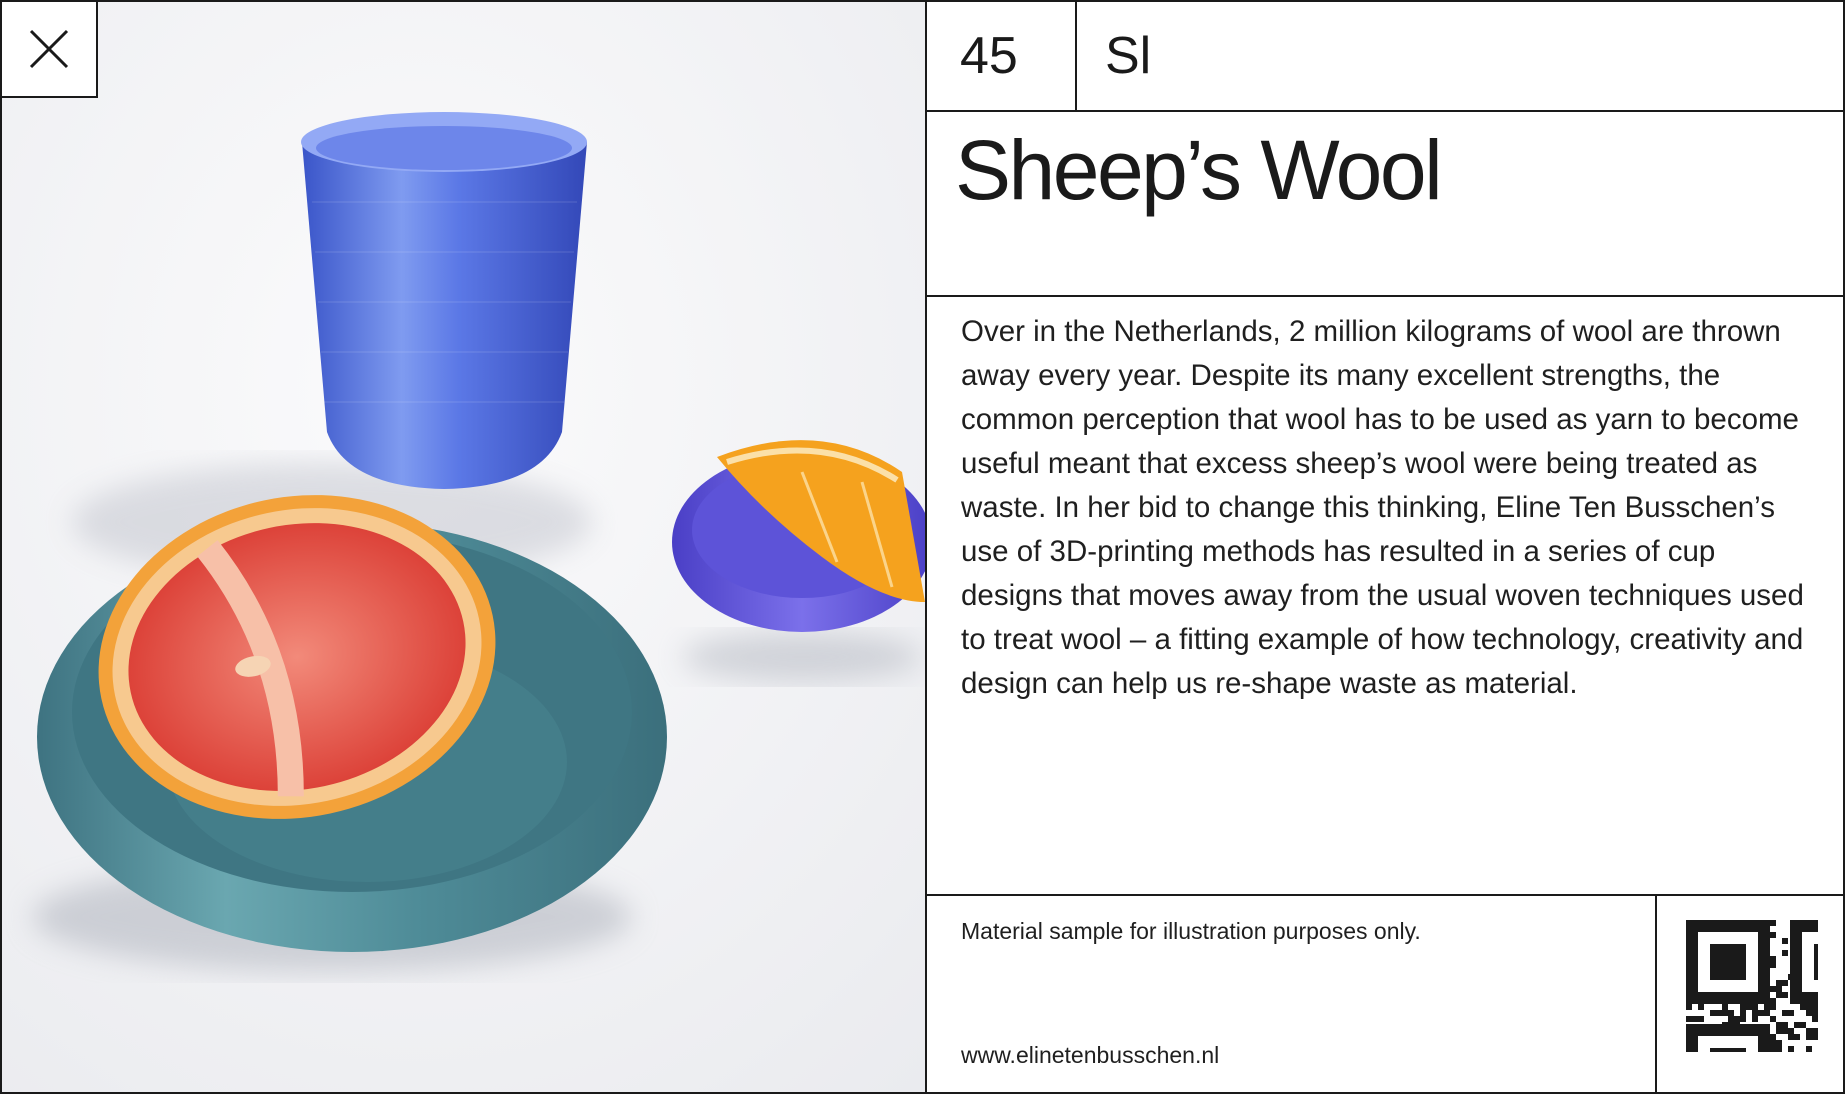 The height and width of the screenshot is (1094, 1845). I want to click on title-row: Sheep’s Wool, so click(1386, 204).